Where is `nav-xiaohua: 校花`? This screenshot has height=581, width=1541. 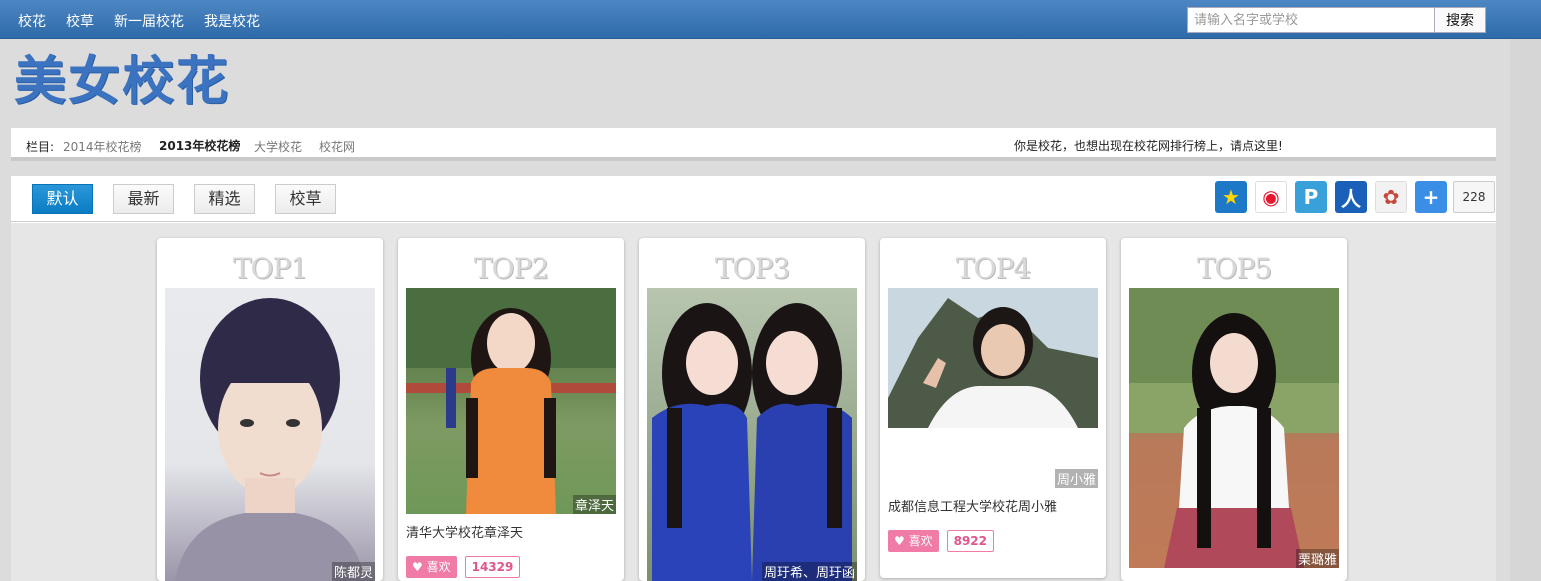 nav-xiaohua: 校花 is located at coordinates (32, 21).